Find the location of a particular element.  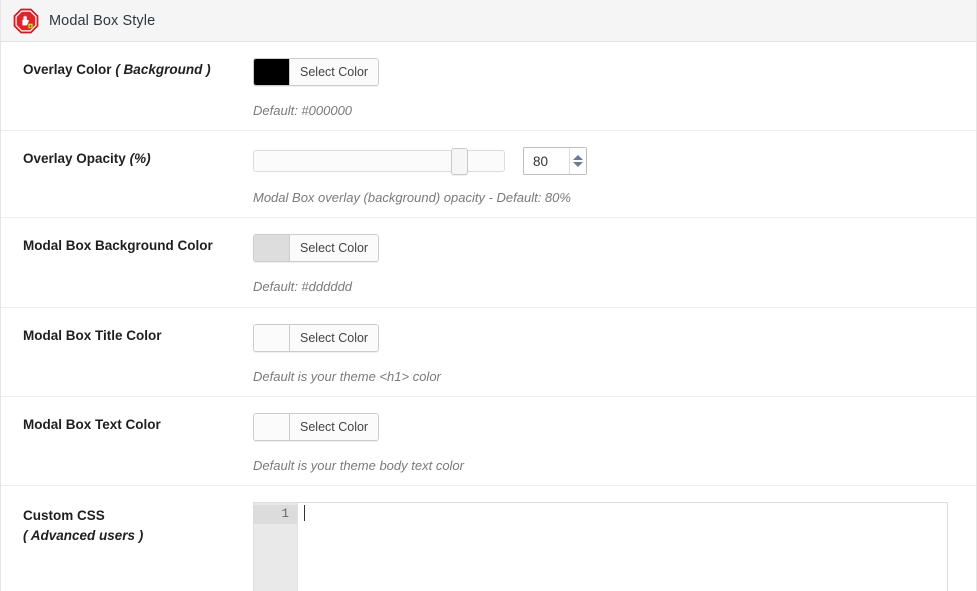

overlay-color-label: Overlay Color ( Background ) is located at coordinates (131, 70).